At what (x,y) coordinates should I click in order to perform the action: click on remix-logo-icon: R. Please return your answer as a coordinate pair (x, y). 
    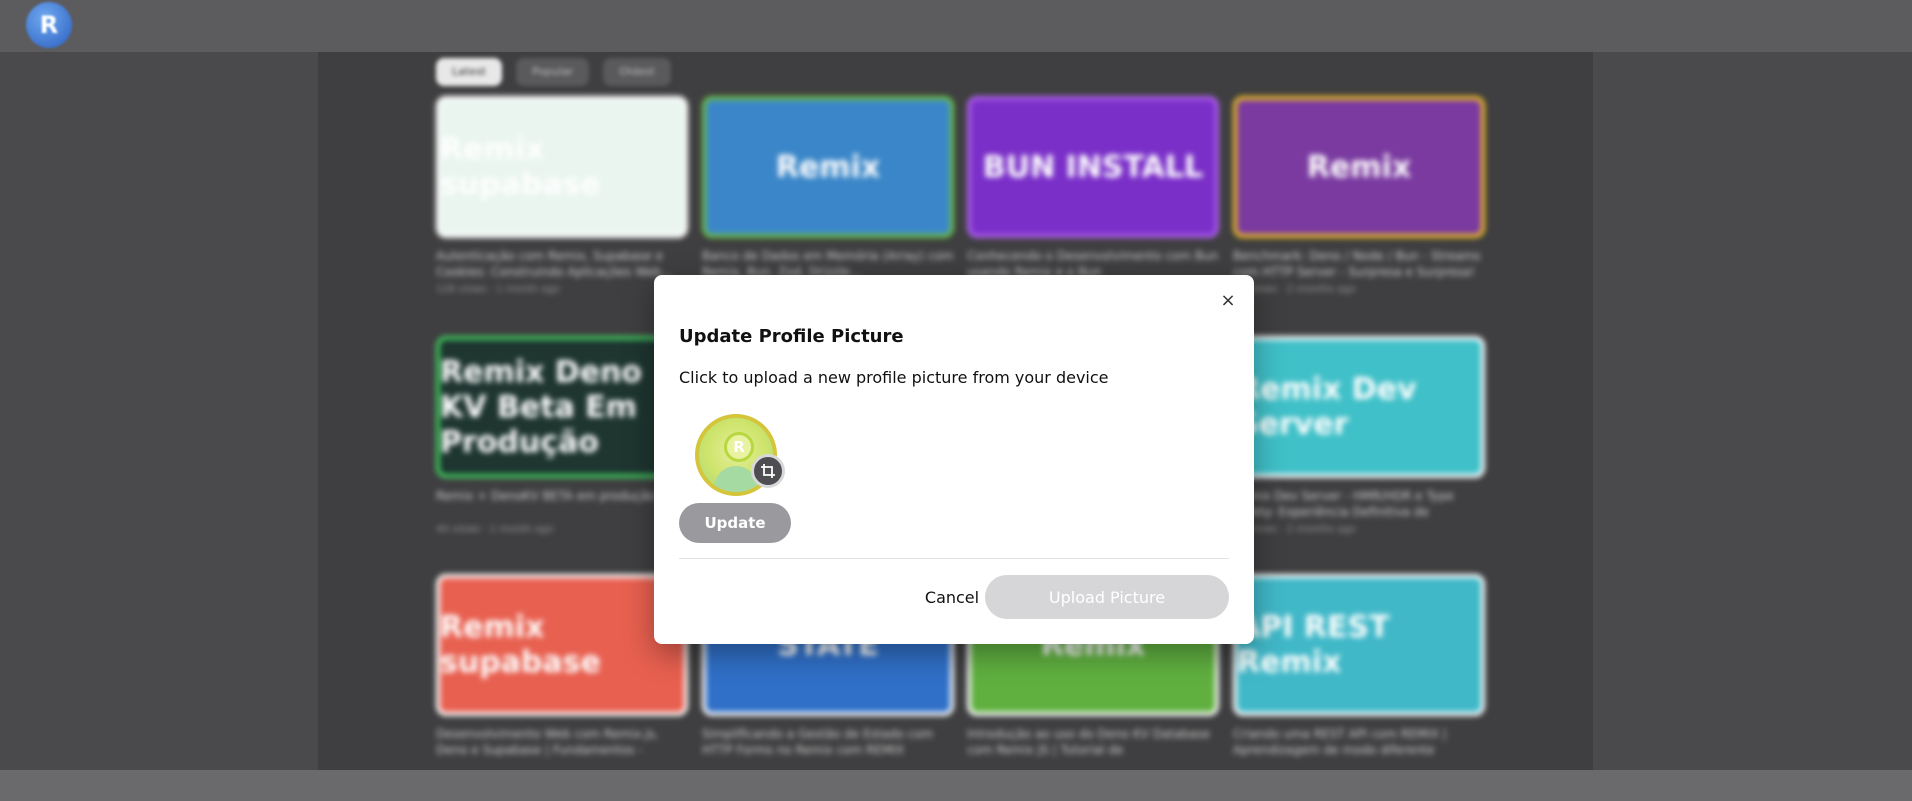
    Looking at the image, I should click on (49, 25).